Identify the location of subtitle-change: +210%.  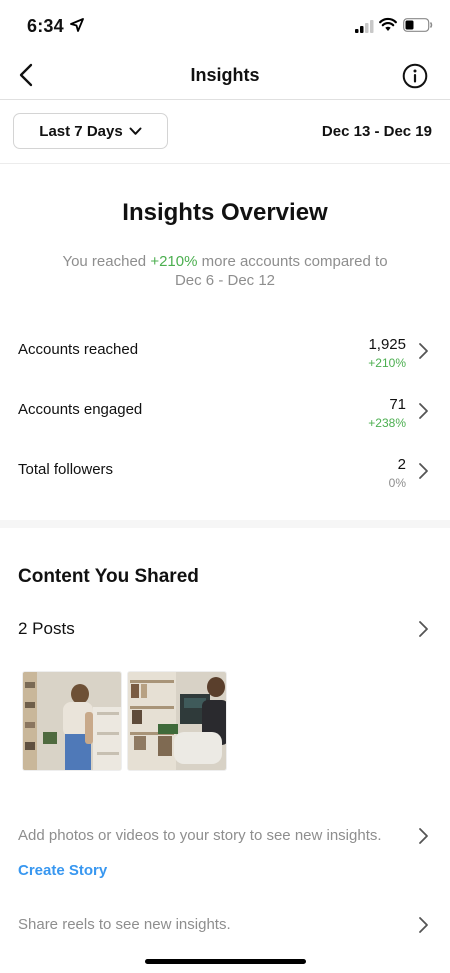
(174, 261).